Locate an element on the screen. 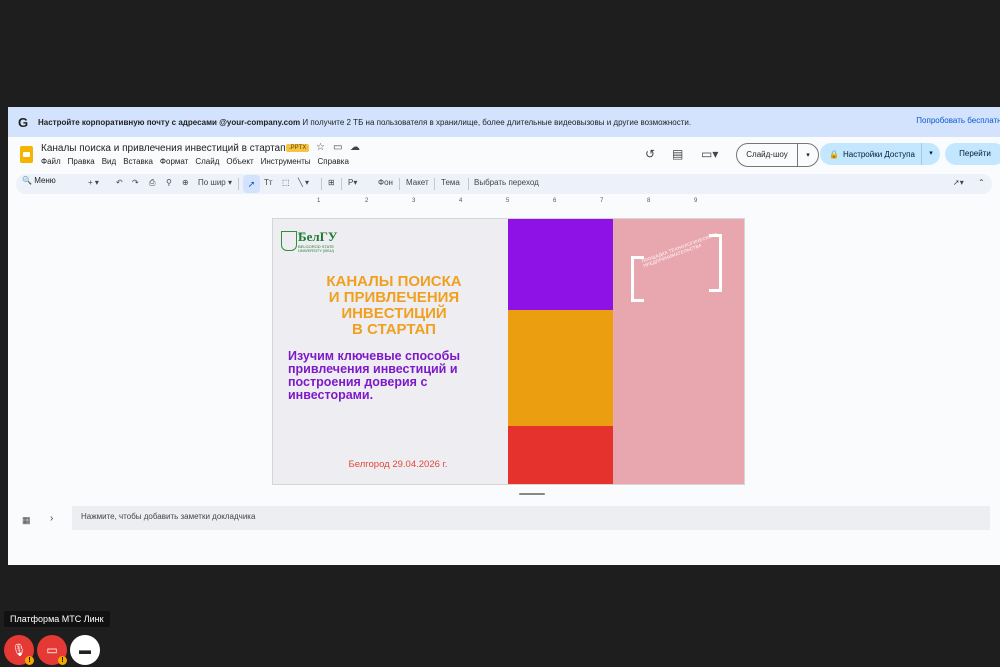 The width and height of the screenshot is (1000, 667). cloud-status-icon: ☁ is located at coordinates (355, 147).